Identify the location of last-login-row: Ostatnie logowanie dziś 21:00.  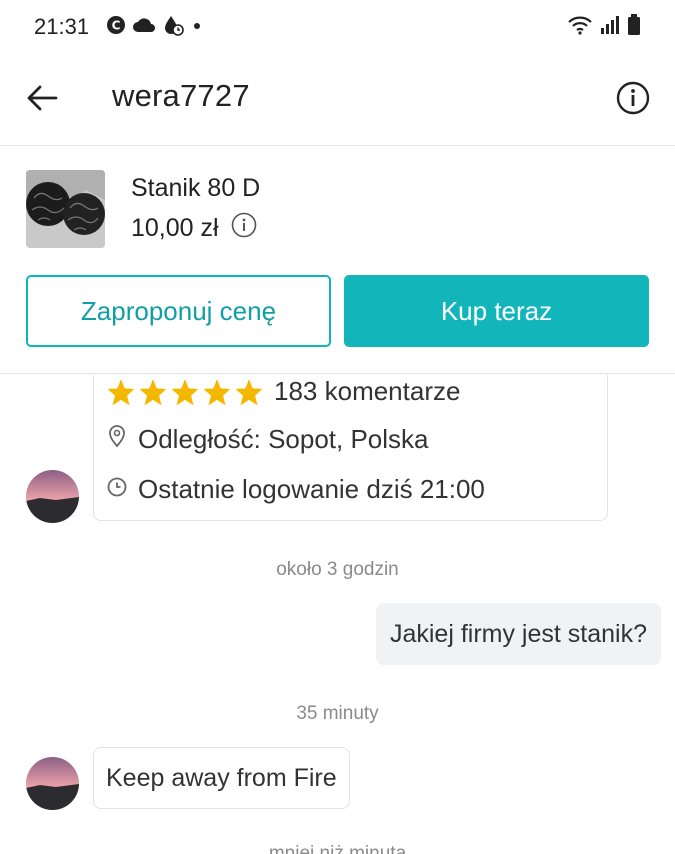
(295, 489).